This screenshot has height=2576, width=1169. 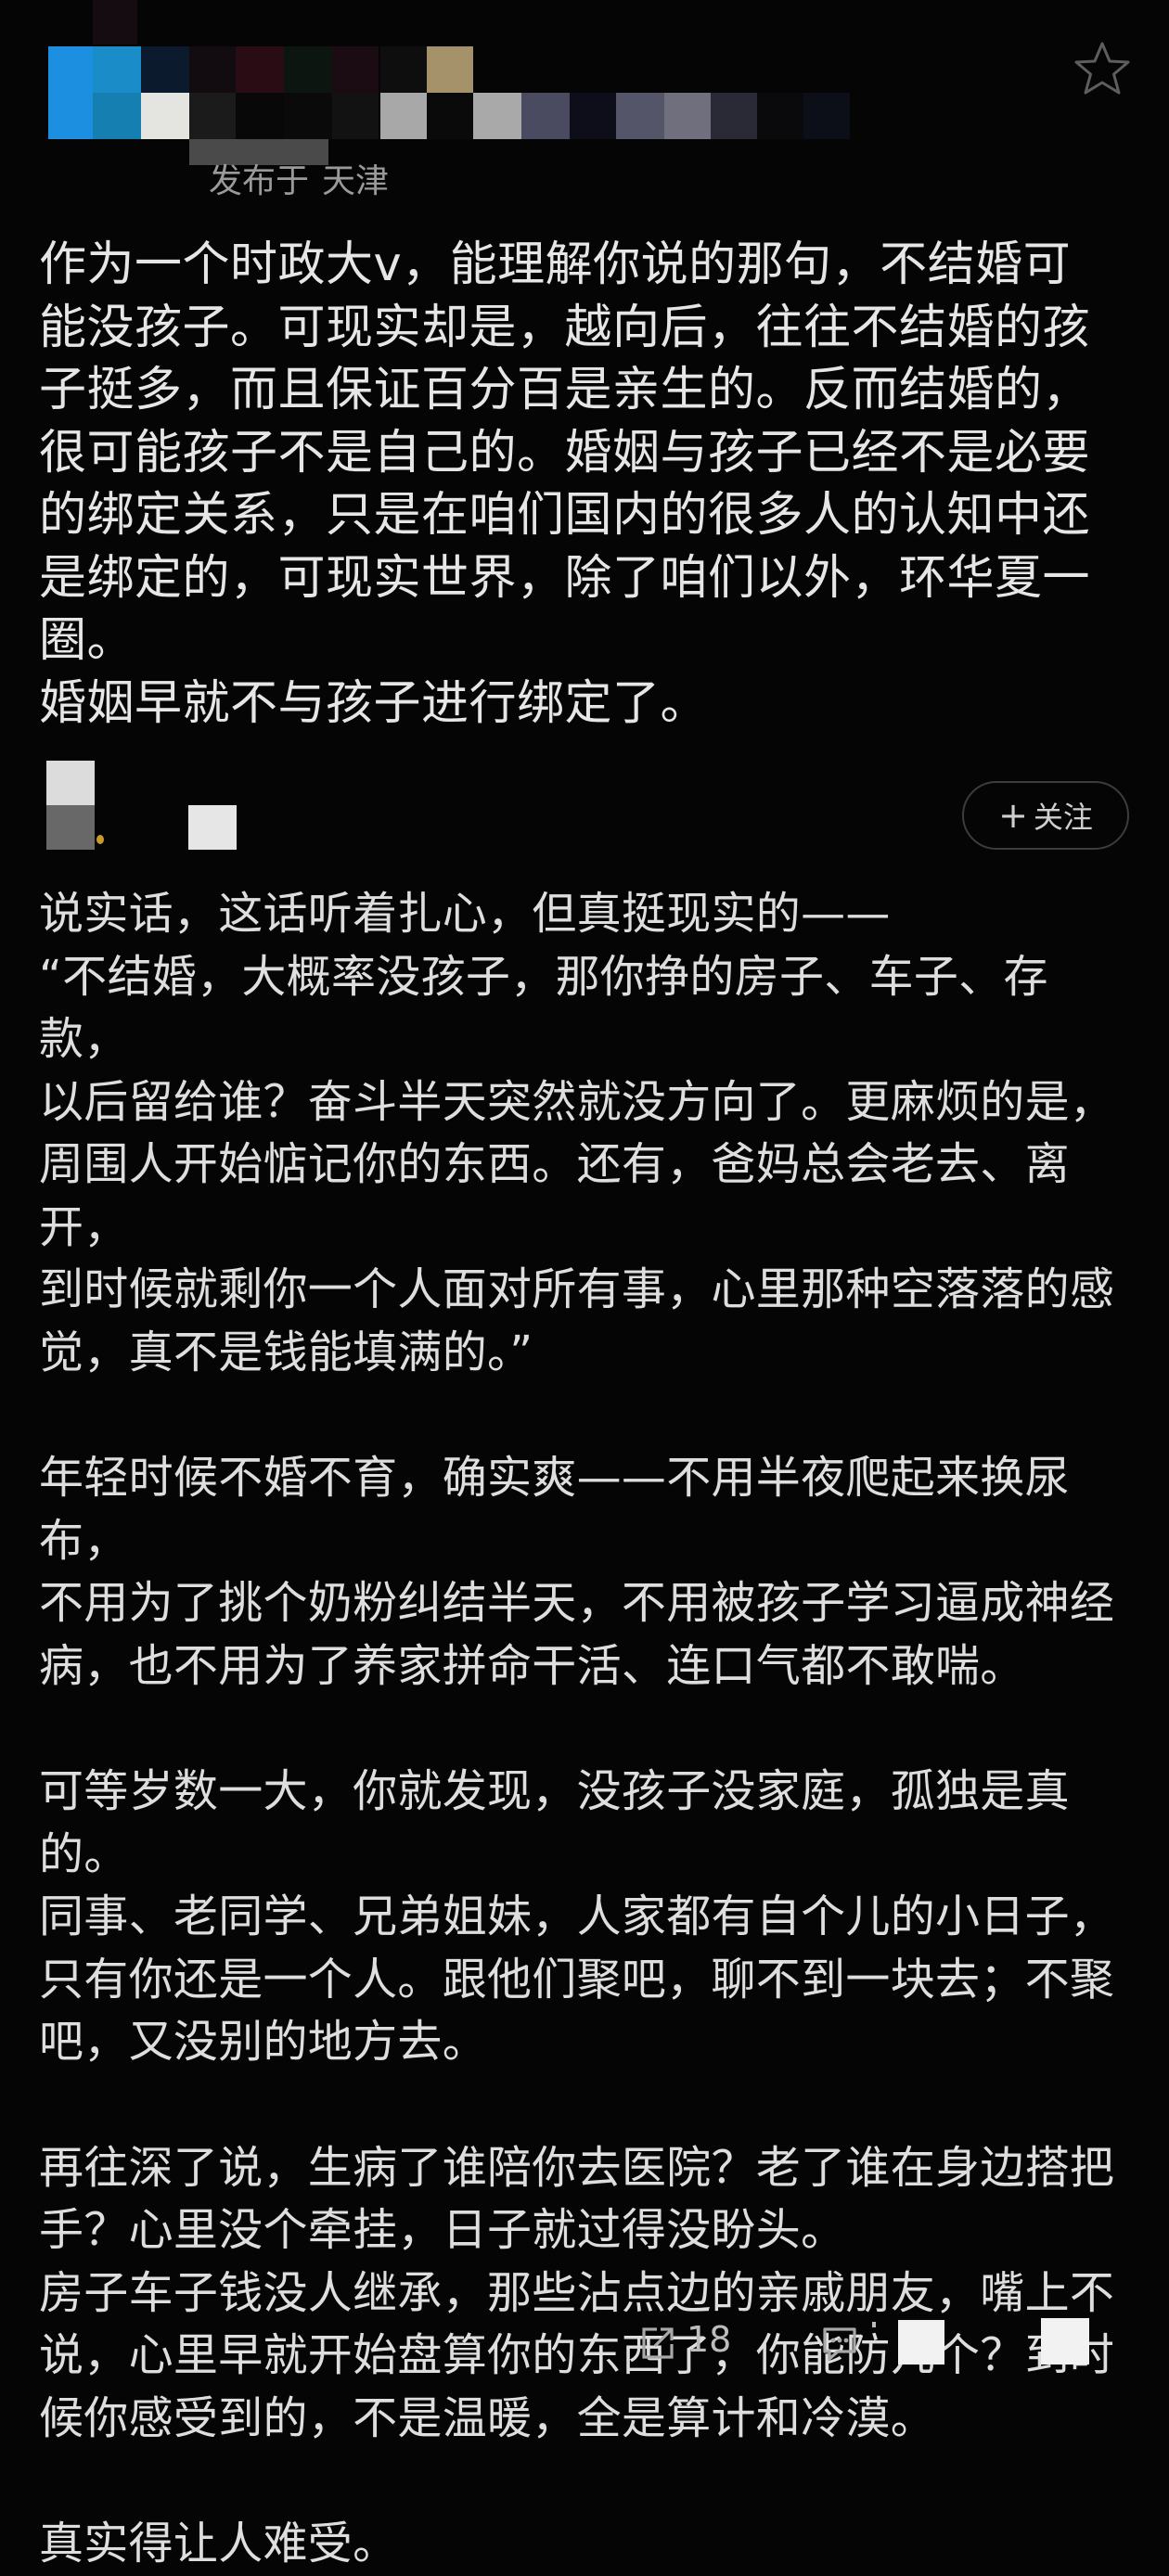 What do you see at coordinates (577, 2355) in the screenshot?
I see `reply-line: 说，心里早就开始盘算你的东西了，你能防几个？到时` at bounding box center [577, 2355].